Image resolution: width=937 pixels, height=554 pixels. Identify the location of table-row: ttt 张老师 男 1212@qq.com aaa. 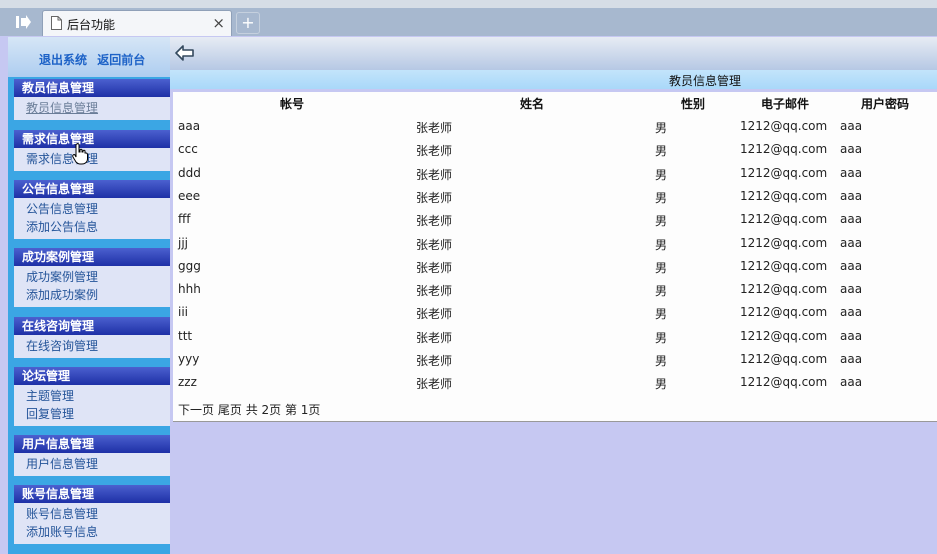
(555, 339).